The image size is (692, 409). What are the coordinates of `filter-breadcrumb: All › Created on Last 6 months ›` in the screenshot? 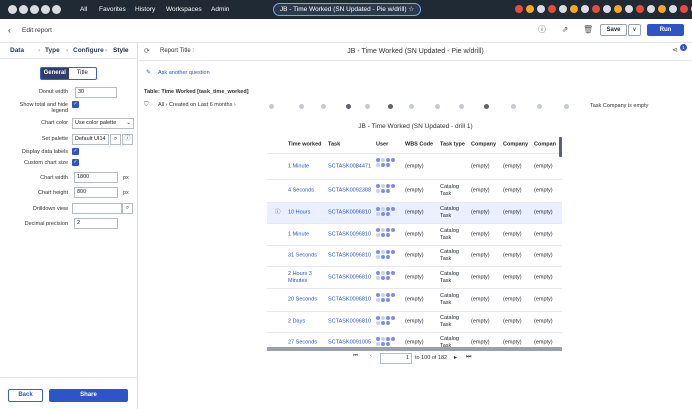 It's located at (197, 105).